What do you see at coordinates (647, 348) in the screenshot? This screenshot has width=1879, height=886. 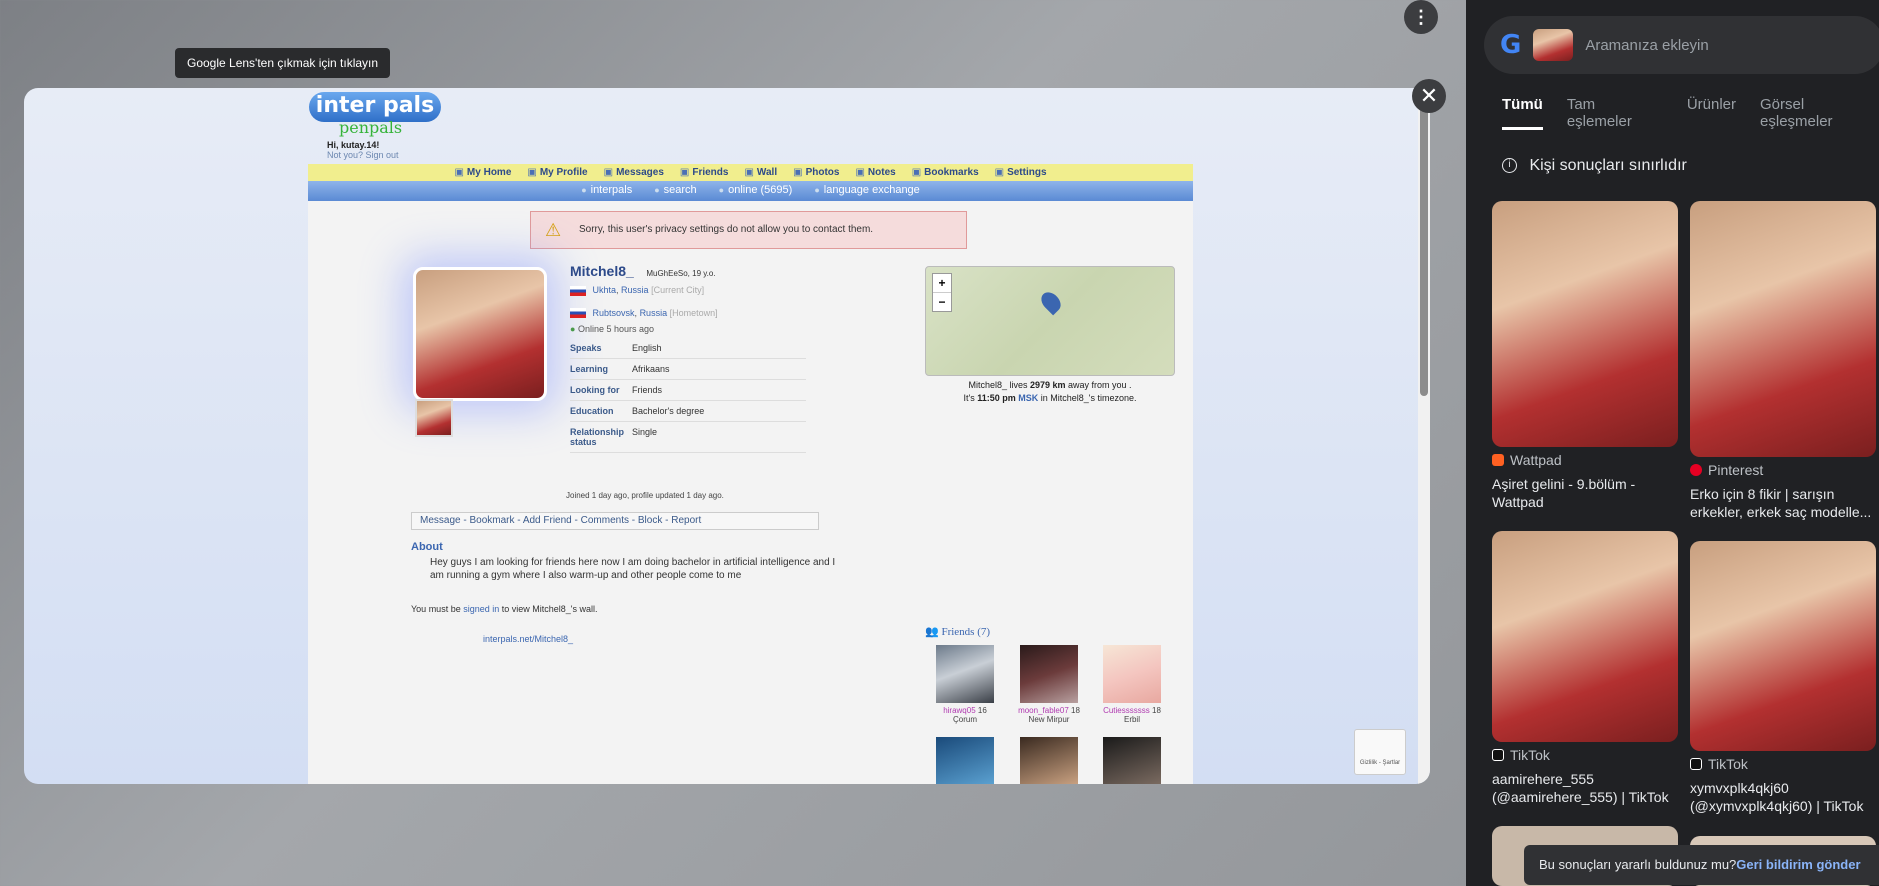 I see `field-value: English` at bounding box center [647, 348].